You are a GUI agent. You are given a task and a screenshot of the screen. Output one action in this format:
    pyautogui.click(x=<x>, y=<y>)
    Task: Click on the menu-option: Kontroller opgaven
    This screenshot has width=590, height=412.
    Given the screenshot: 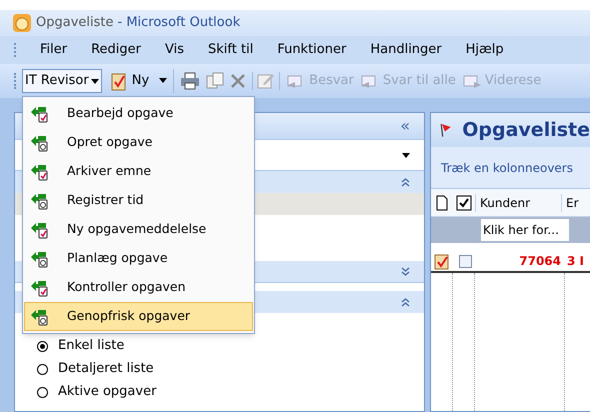 What is the action you would take?
    pyautogui.click(x=138, y=287)
    